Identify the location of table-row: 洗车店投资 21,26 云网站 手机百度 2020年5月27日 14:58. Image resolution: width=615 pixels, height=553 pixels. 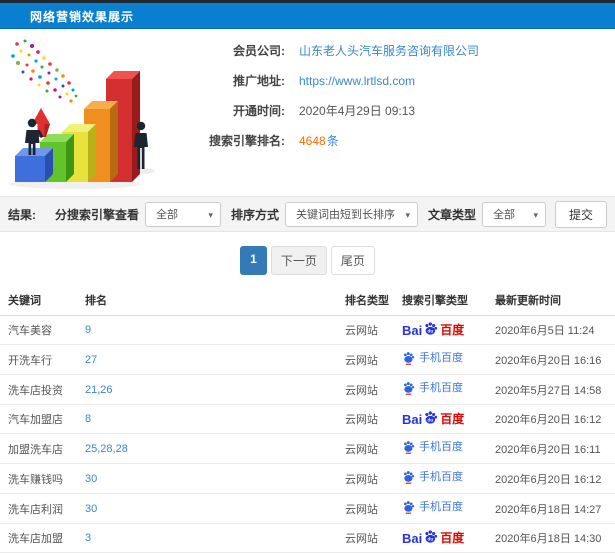
(307, 389).